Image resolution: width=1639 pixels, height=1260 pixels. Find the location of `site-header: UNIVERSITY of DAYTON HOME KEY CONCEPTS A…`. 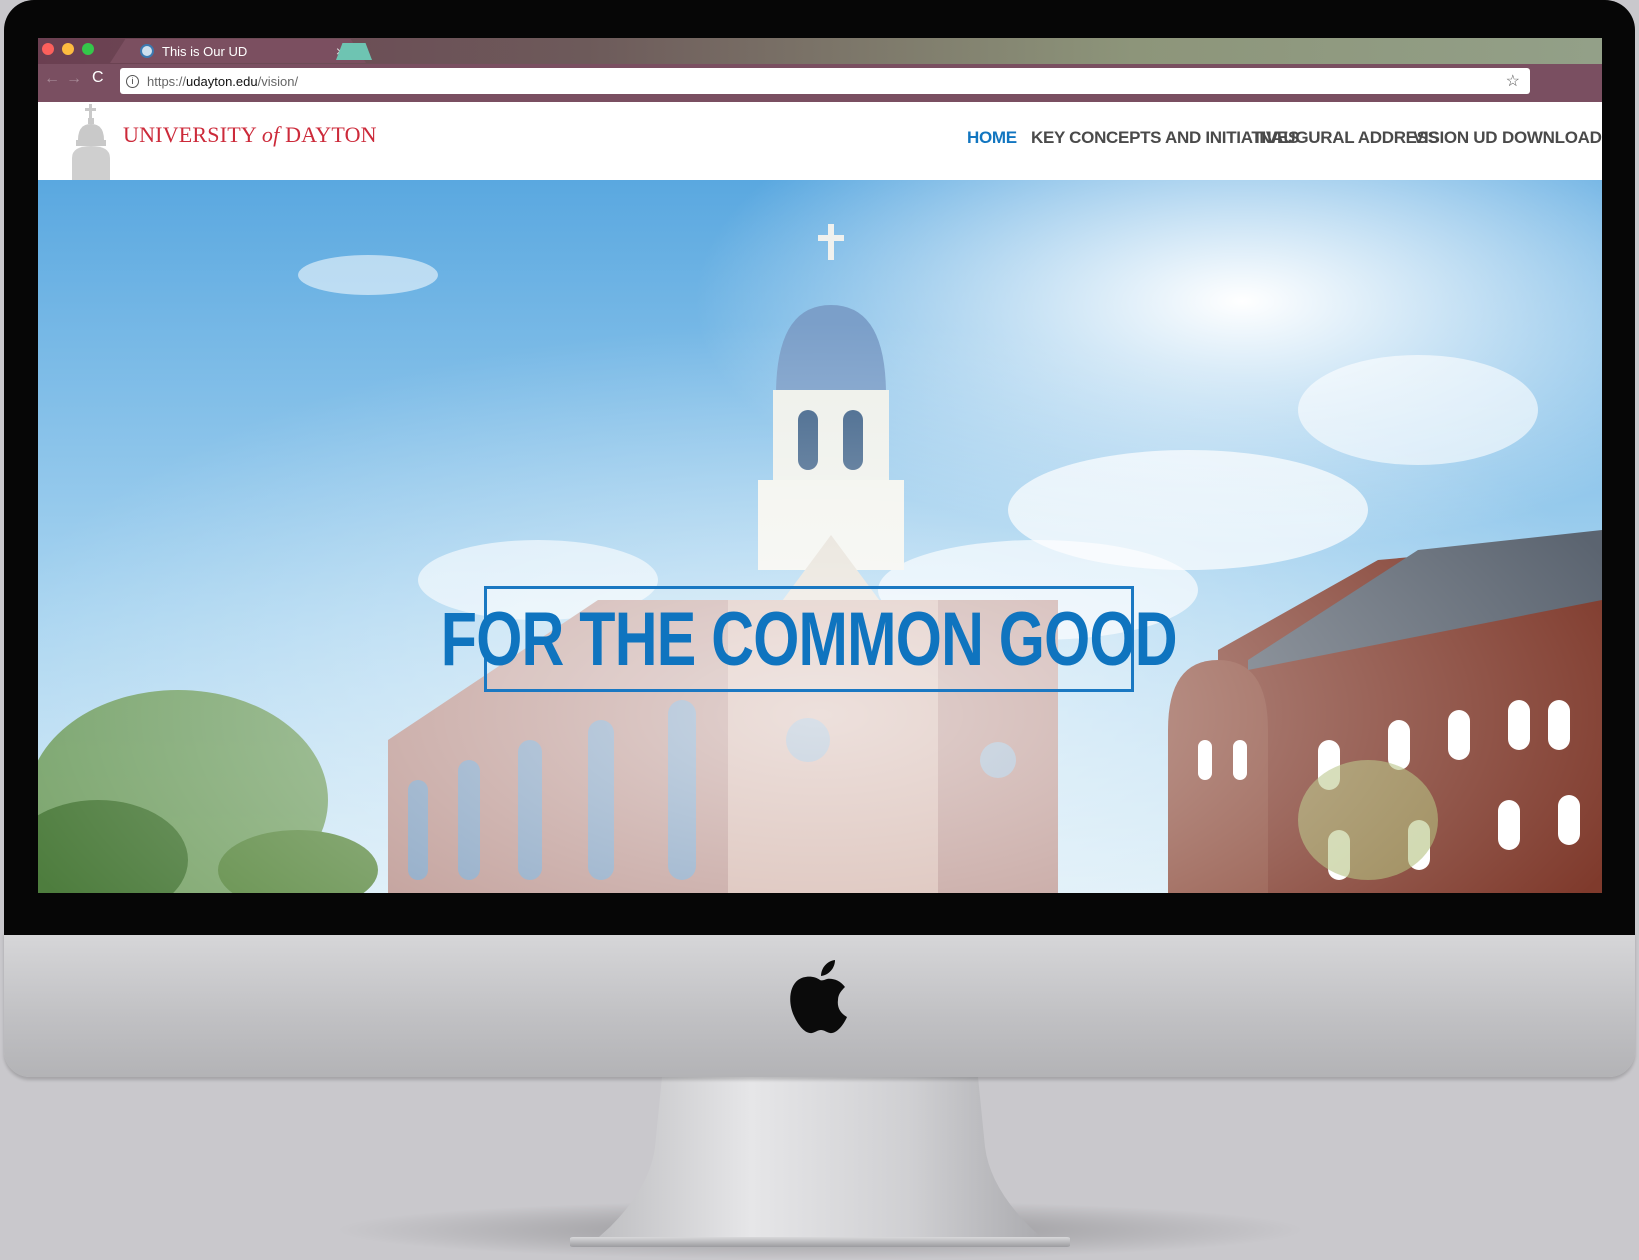

site-header: UNIVERSITY of DAYTON HOME KEY CONCEPTS A… is located at coordinates (820, 141).